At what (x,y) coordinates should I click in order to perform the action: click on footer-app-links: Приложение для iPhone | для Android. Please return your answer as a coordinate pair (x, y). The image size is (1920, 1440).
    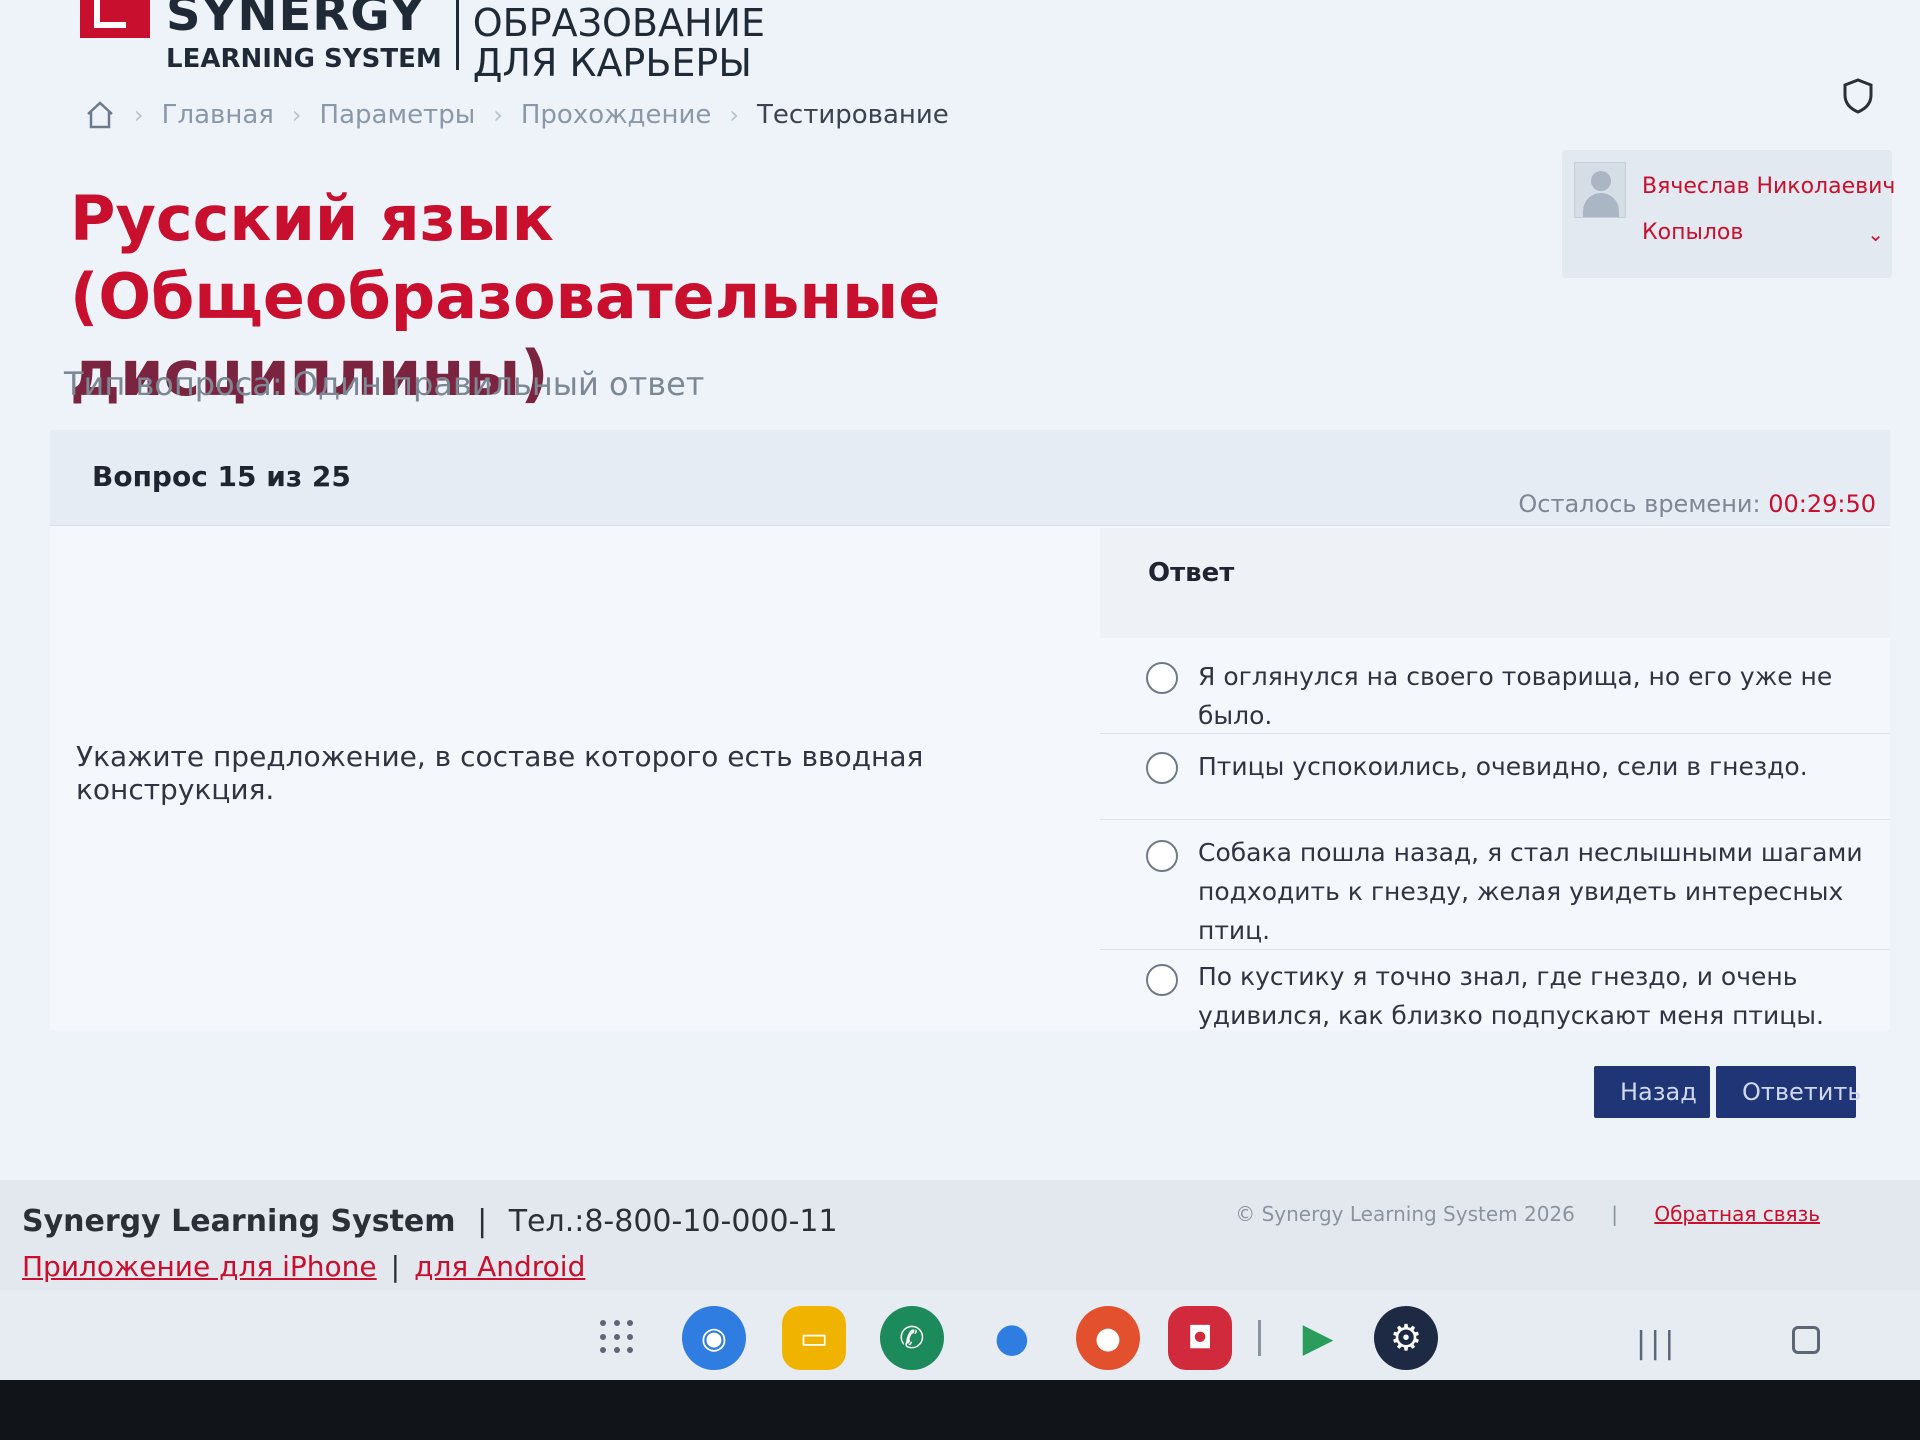
    Looking at the image, I should click on (303, 1266).